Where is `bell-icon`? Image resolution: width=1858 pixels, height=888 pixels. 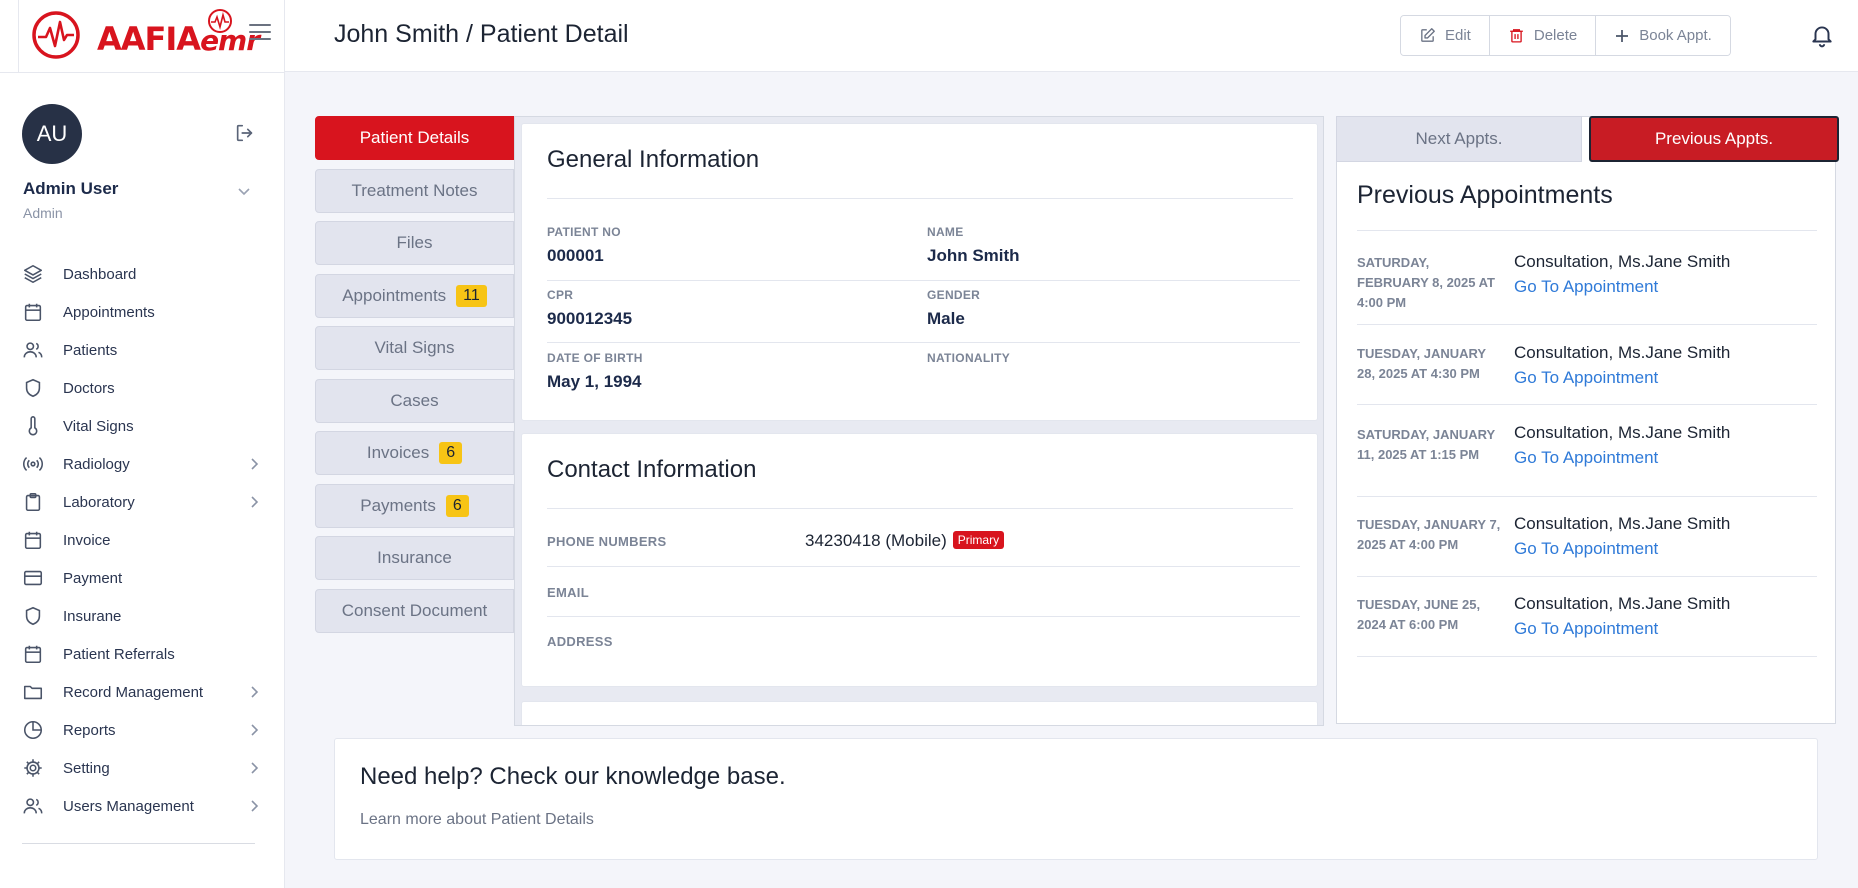 bell-icon is located at coordinates (1822, 35).